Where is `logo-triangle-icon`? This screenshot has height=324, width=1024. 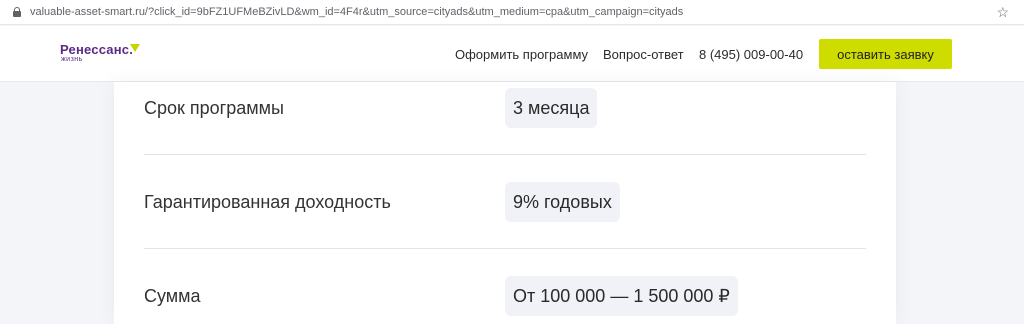 logo-triangle-icon is located at coordinates (135, 48).